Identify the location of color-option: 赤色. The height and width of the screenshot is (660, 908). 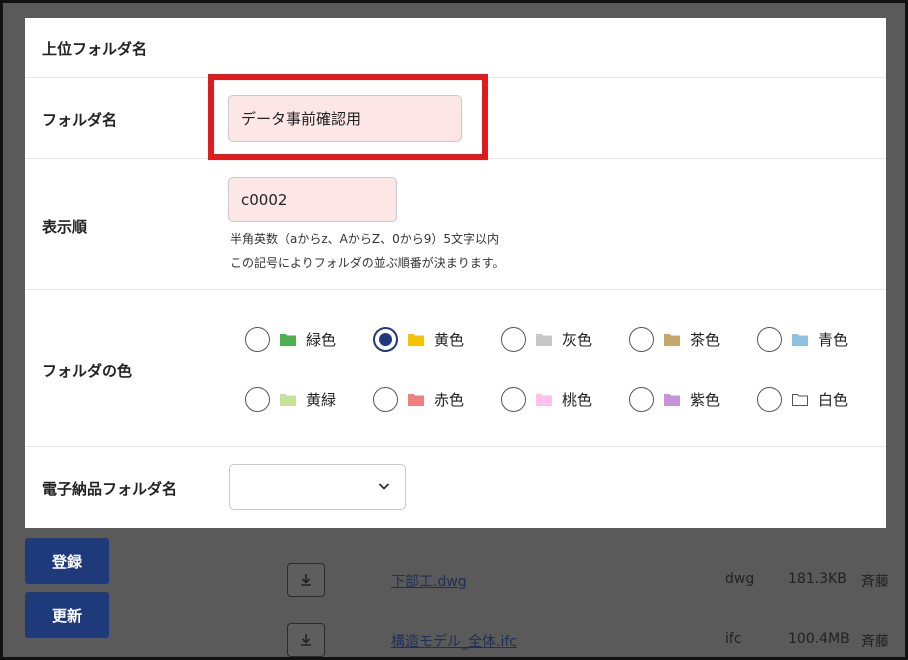
(418, 399).